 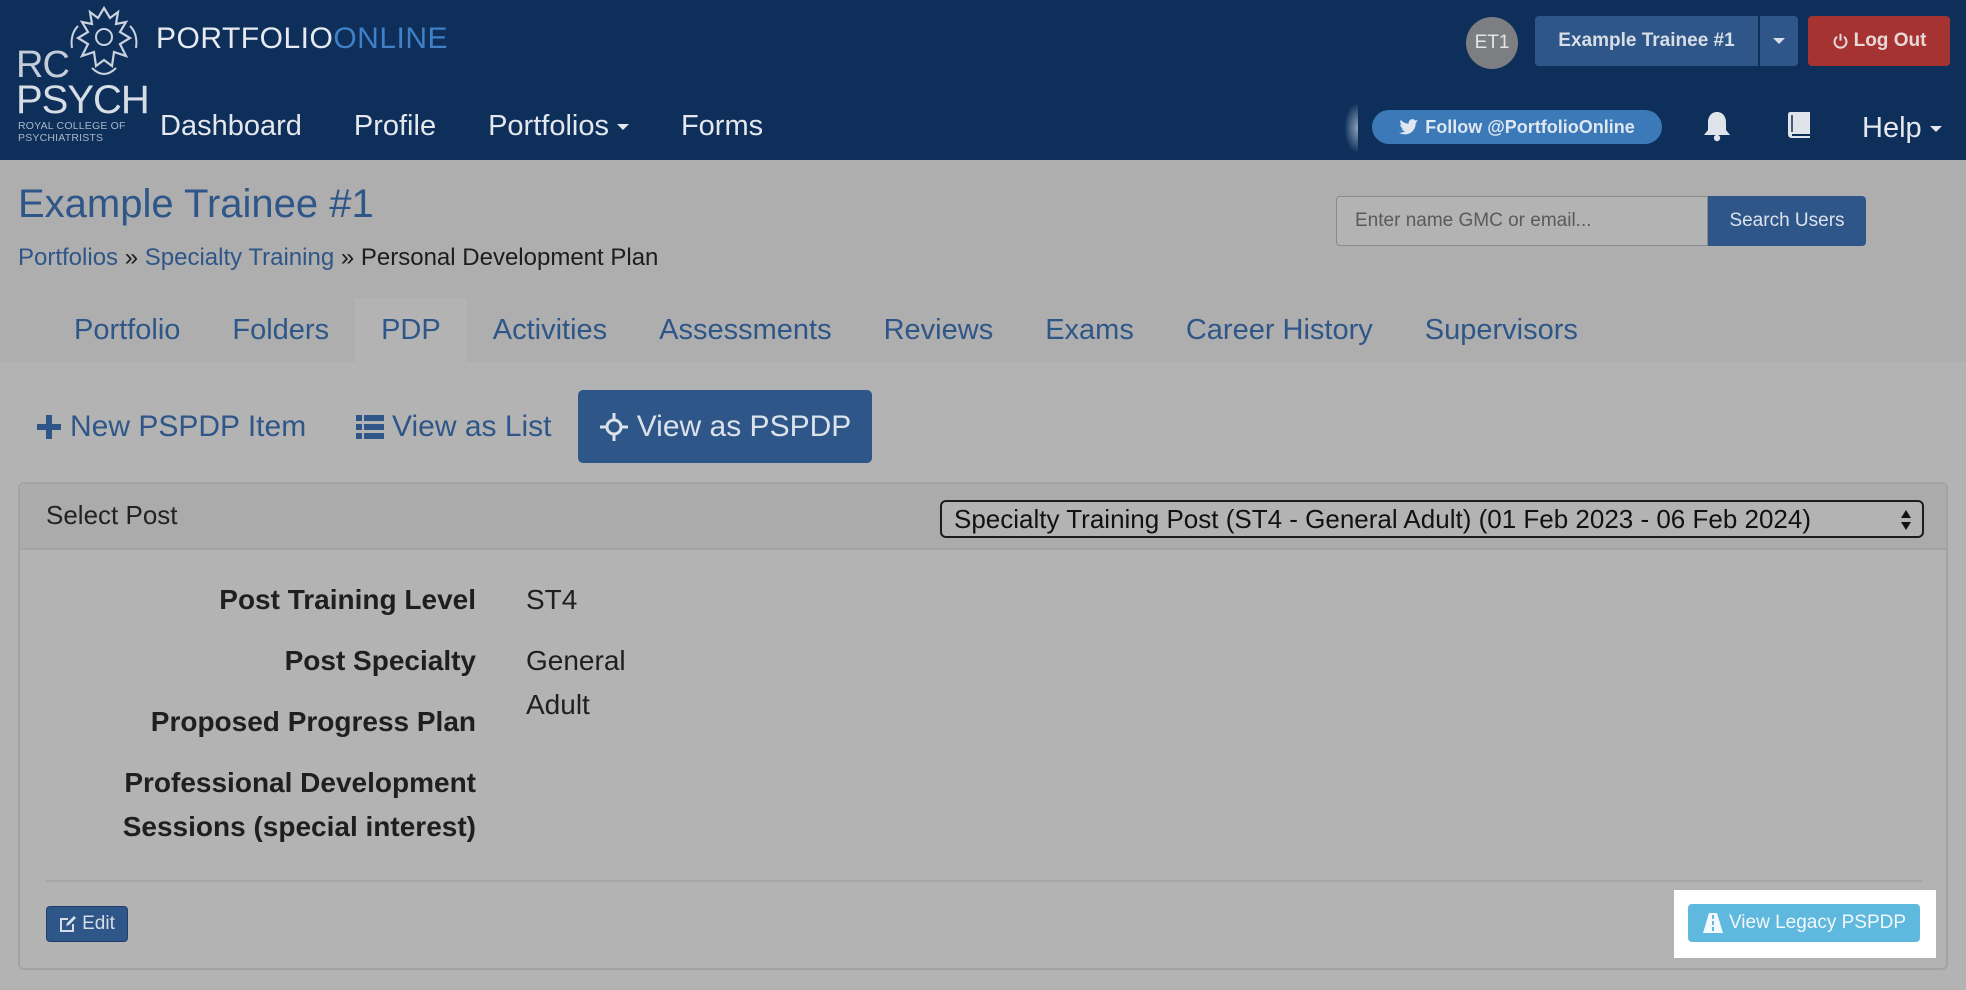 I want to click on view-as-list-button: View as List, so click(x=454, y=426).